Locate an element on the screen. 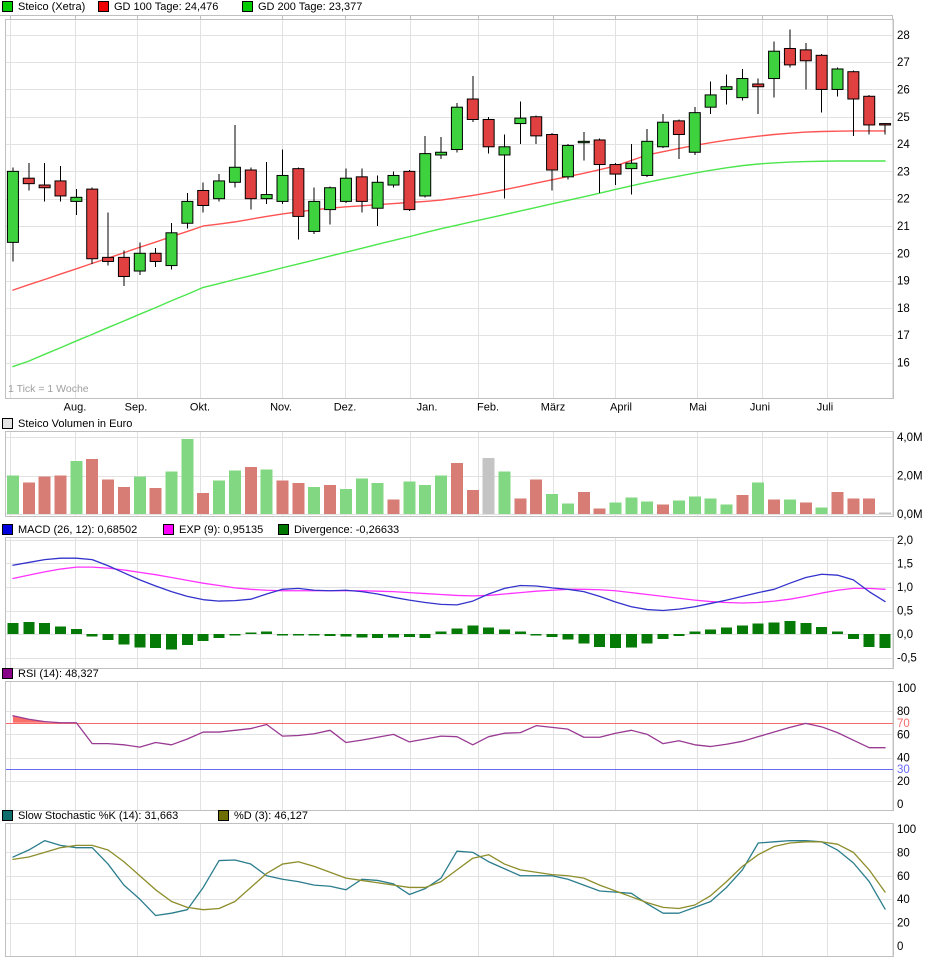 The image size is (940, 958). axis-label: 4,0M is located at coordinates (910, 438).